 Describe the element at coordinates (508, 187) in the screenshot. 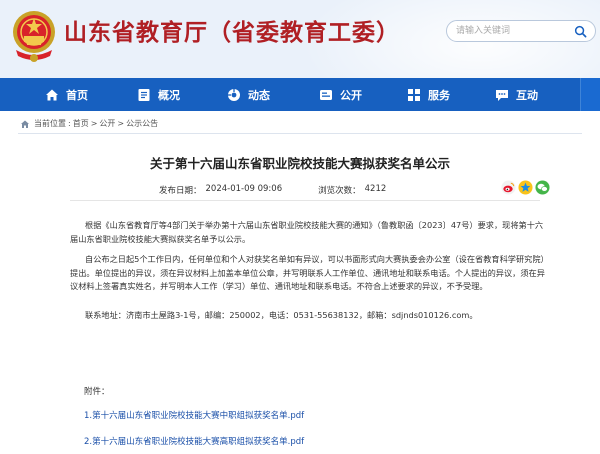

I see `weibo-icon` at that location.